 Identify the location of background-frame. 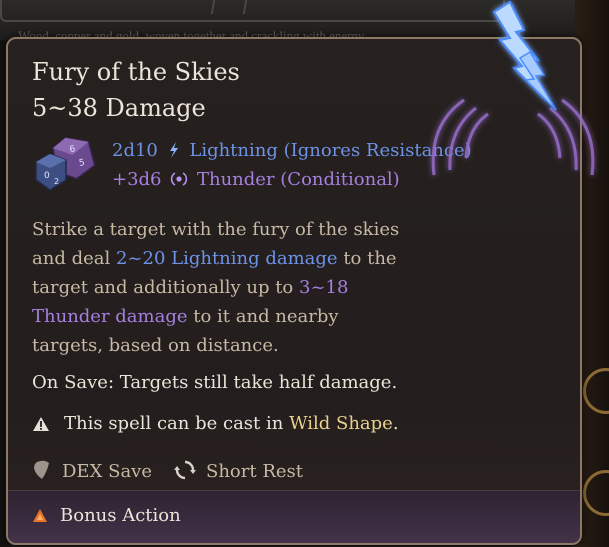
(252, 11).